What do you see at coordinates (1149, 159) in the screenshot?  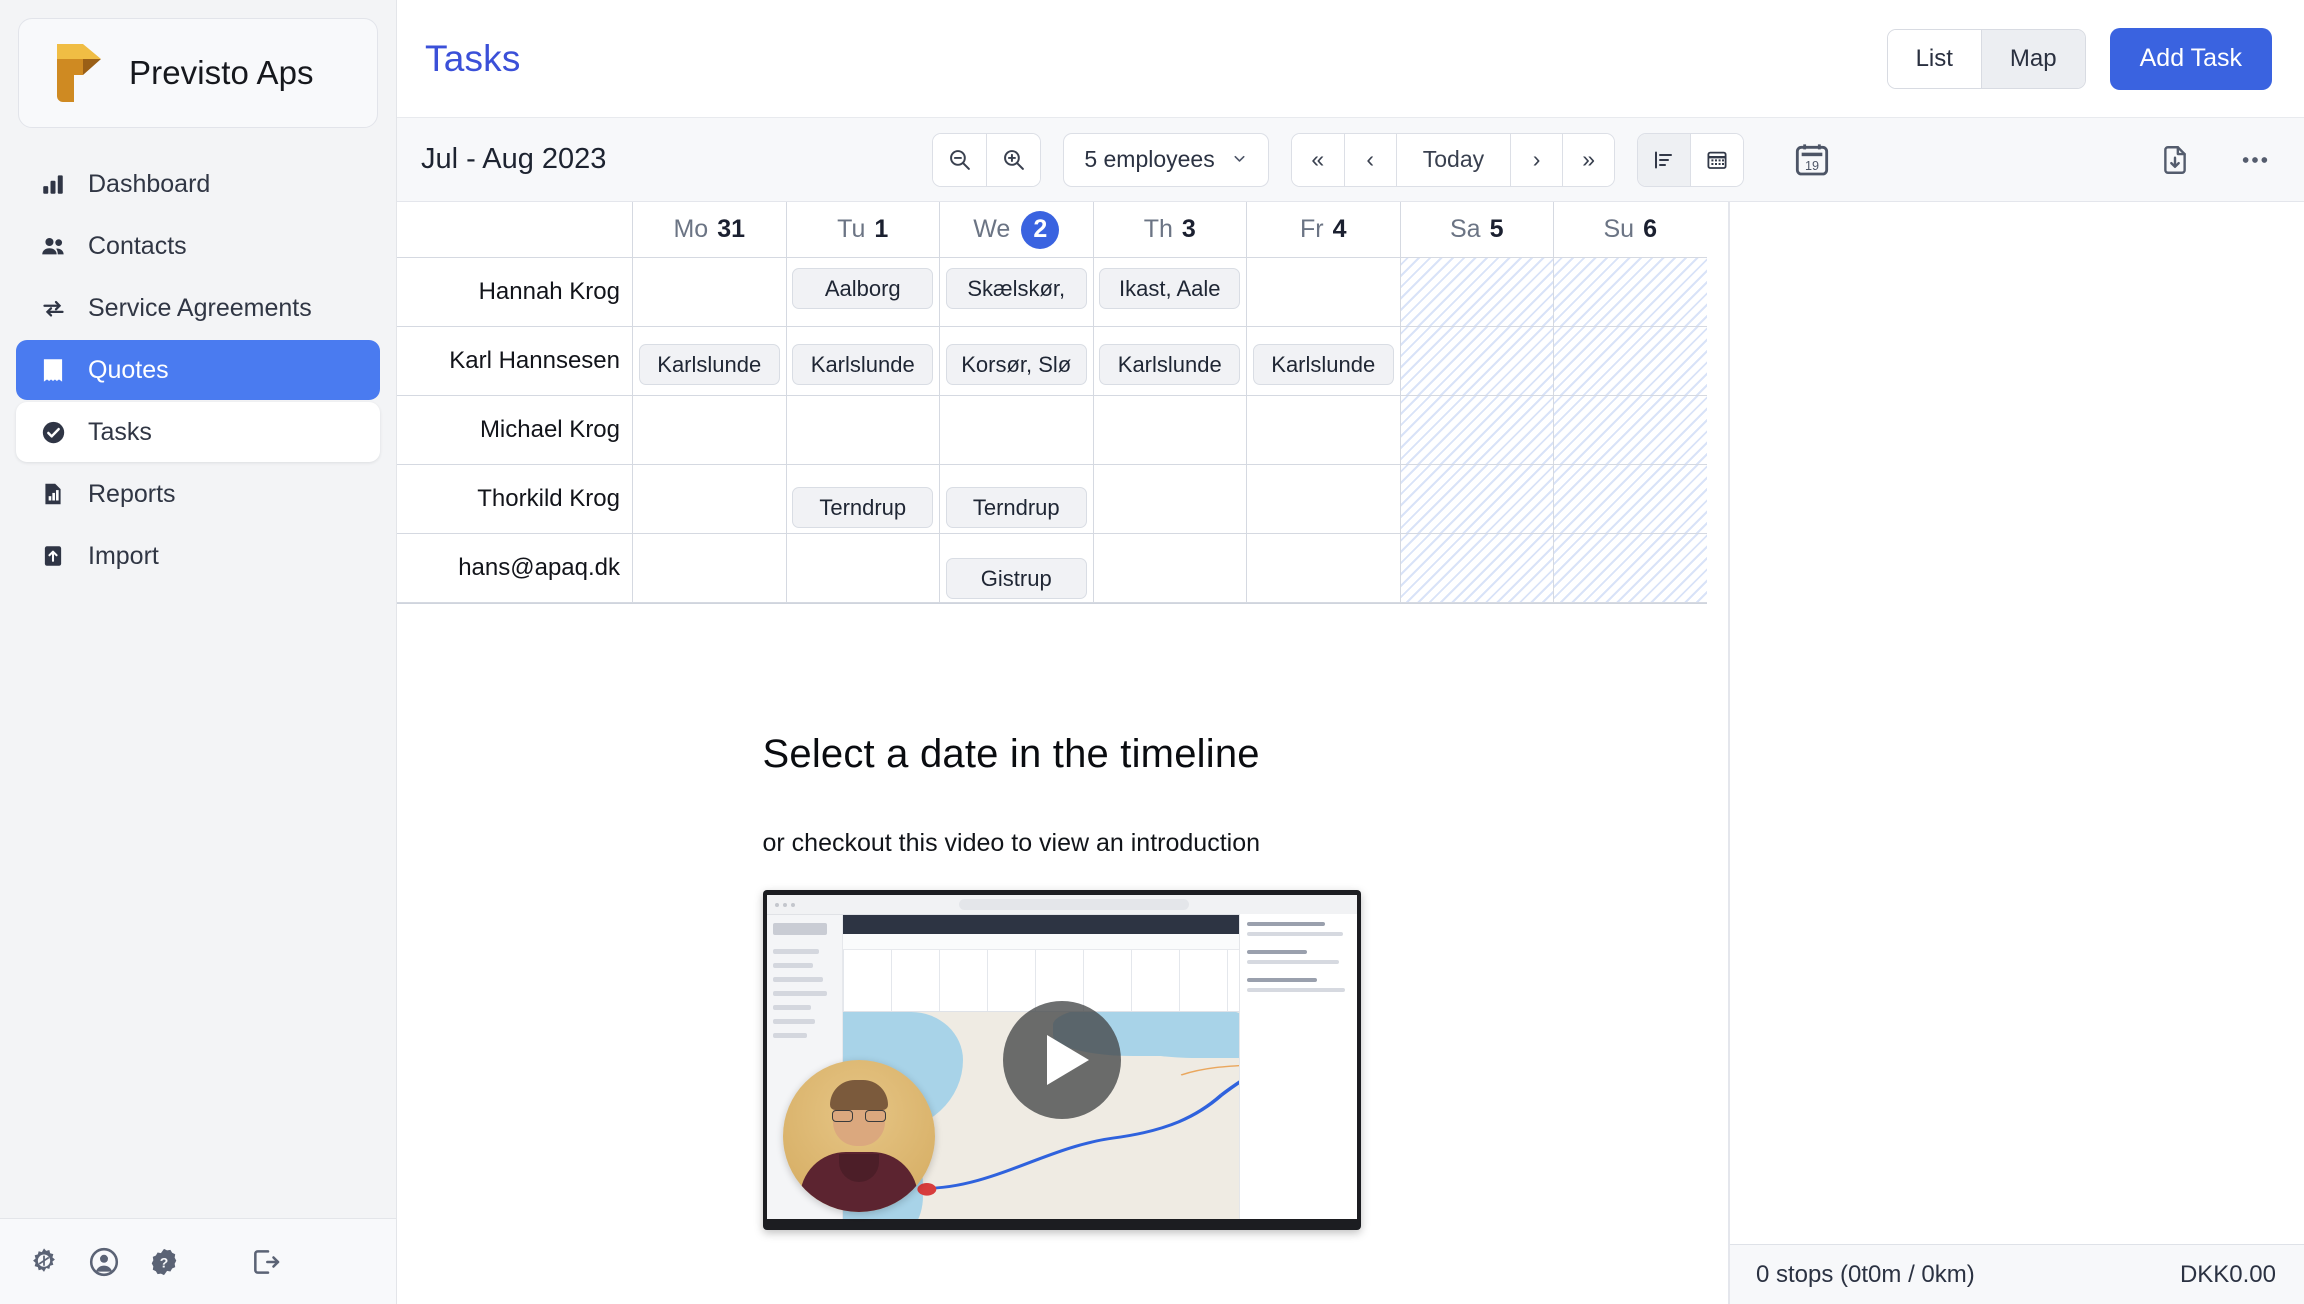 I see `employee-filter-label: 5 employees` at bounding box center [1149, 159].